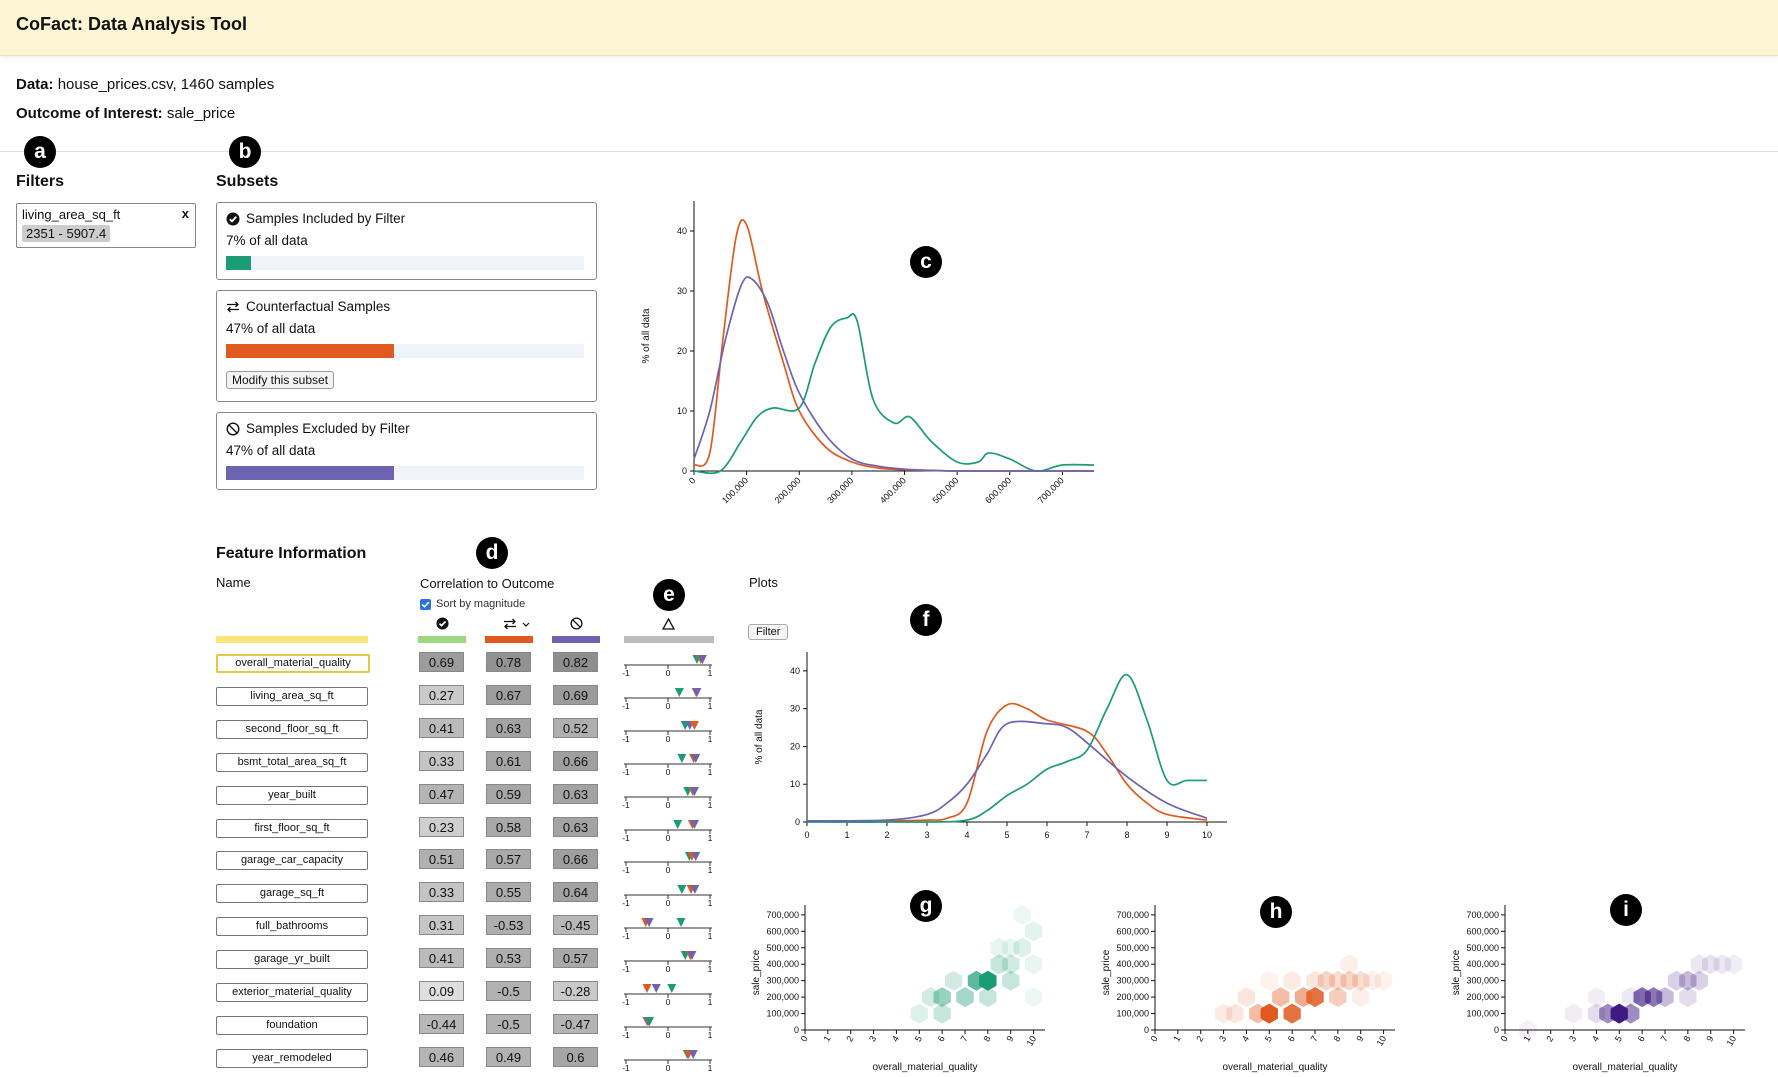 Image resolution: width=1778 pixels, height=1077 pixels. I want to click on correlation-cf-value: 0.55, so click(508, 892).